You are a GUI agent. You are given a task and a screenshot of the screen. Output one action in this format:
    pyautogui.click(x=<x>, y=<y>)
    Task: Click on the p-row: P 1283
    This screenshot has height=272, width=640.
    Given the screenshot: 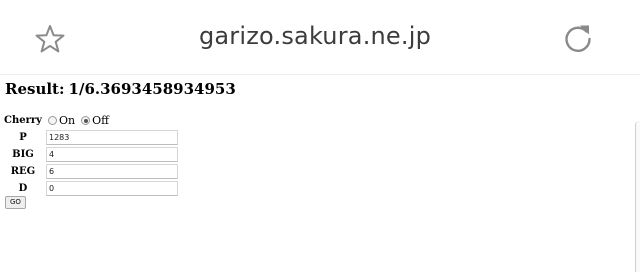 What is the action you would take?
    pyautogui.click(x=91, y=137)
    